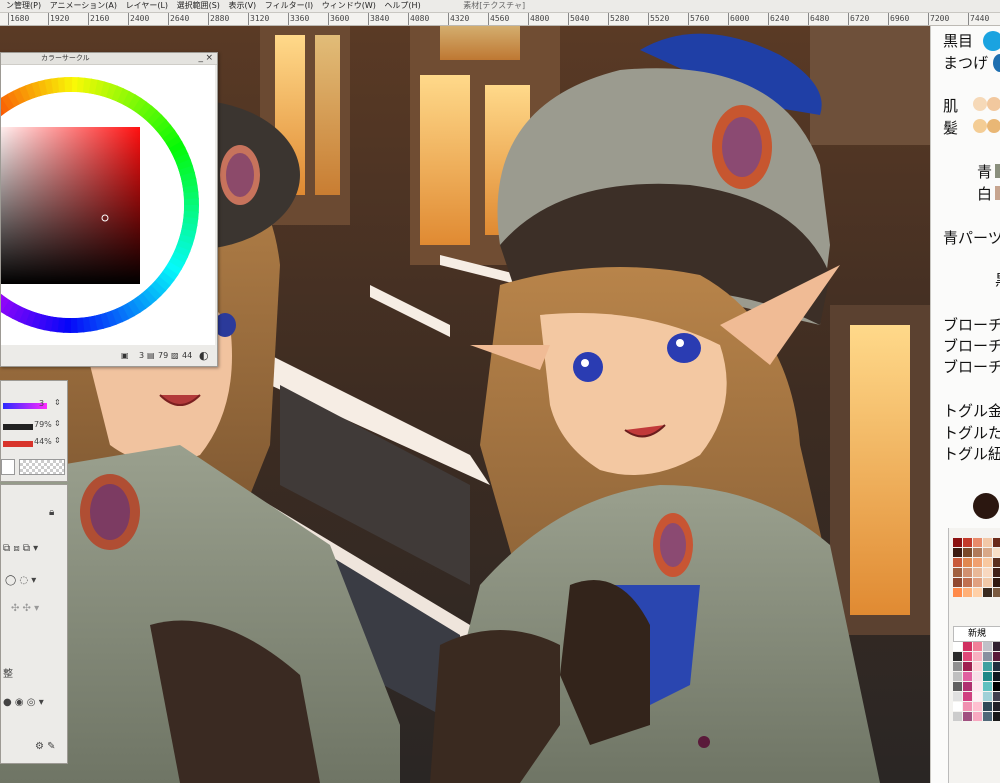 Image resolution: width=1000 pixels, height=783 pixels. Describe the element at coordinates (43, 441) in the screenshot. I see `opacity-value-2: 44%` at that location.